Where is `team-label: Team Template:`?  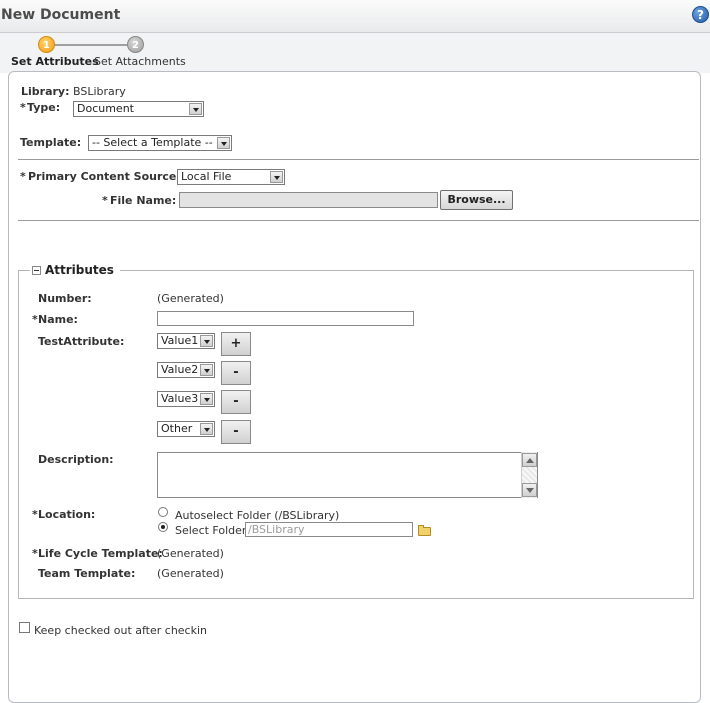
team-label: Team Template: is located at coordinates (87, 573).